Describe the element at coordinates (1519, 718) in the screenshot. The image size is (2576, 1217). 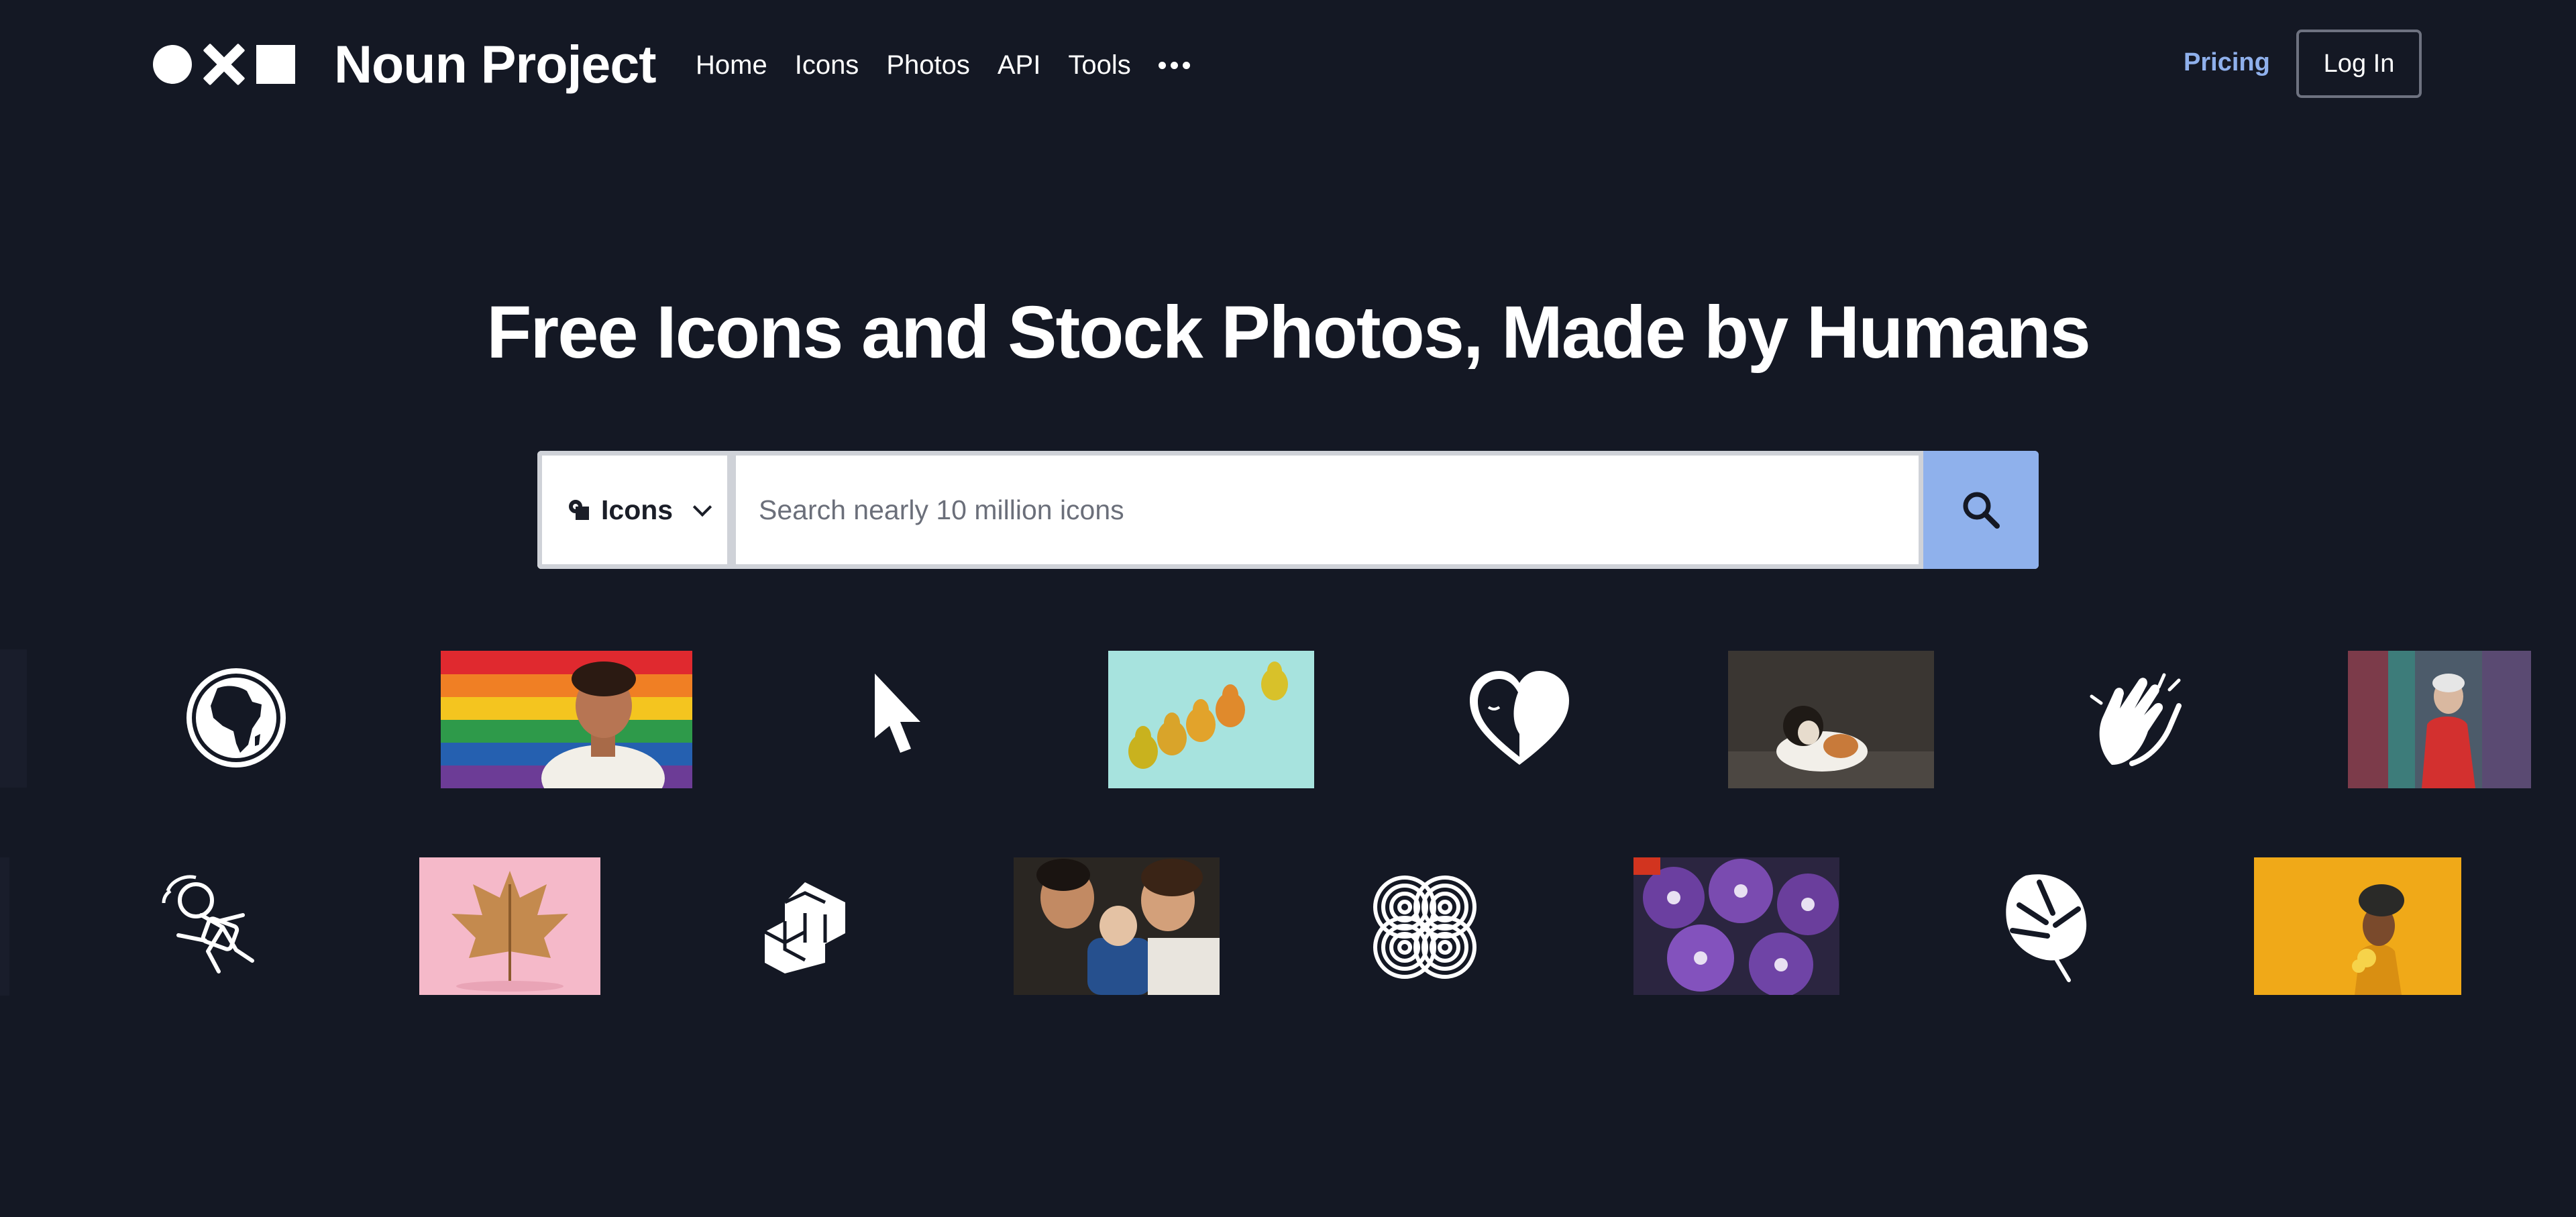
I see `heart-face-icon` at that location.